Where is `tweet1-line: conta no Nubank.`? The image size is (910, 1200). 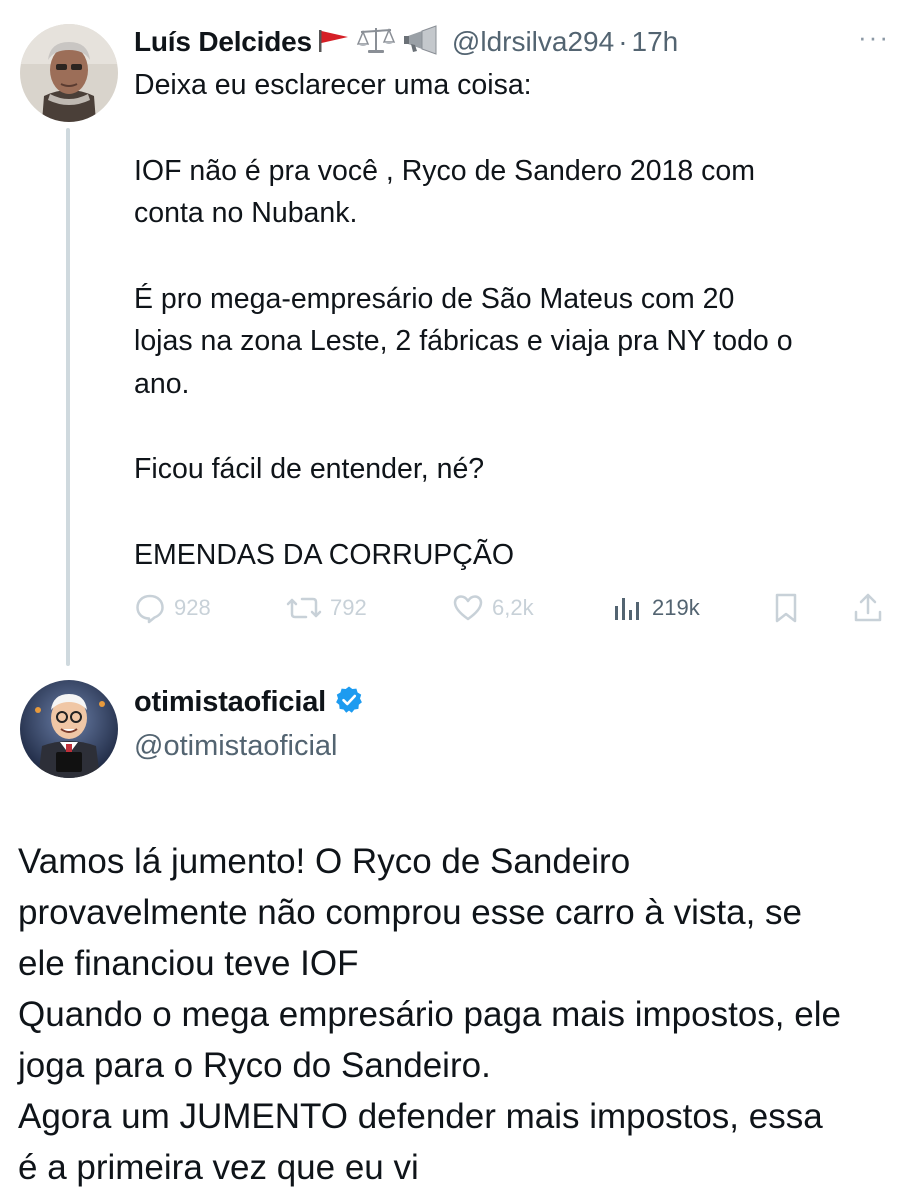
tweet1-line: conta no Nubank. is located at coordinates (246, 213).